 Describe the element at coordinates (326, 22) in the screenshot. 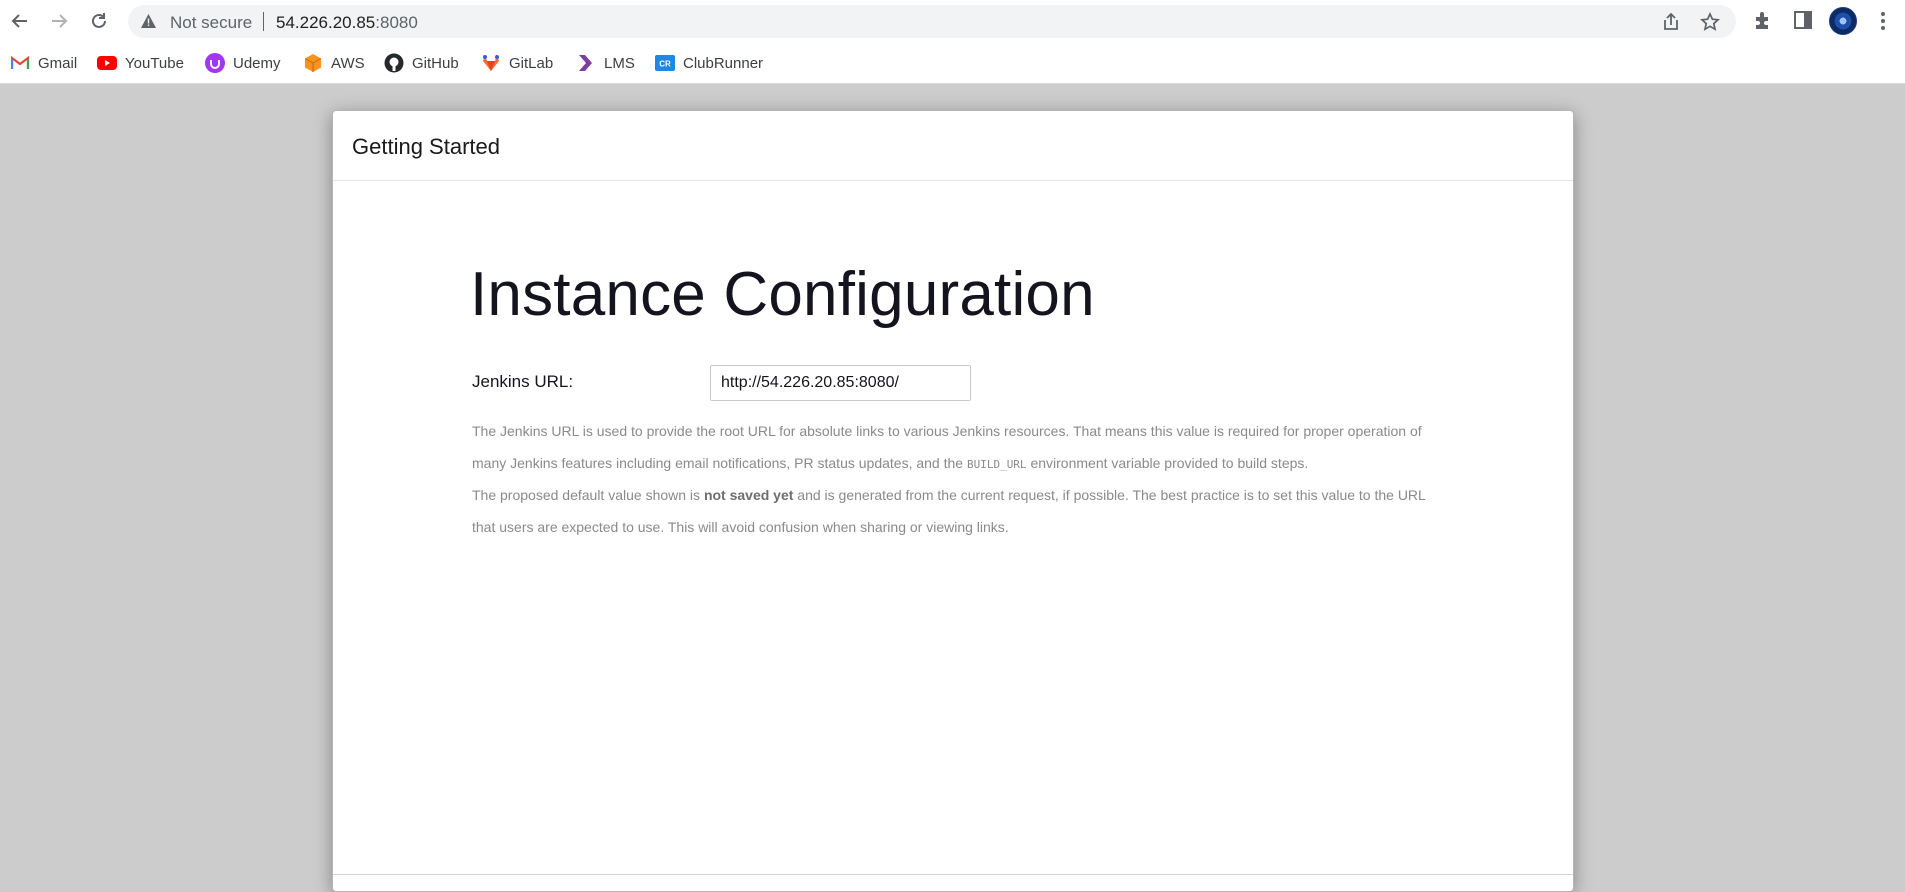

I see `url-host: 54.226.20.85` at that location.